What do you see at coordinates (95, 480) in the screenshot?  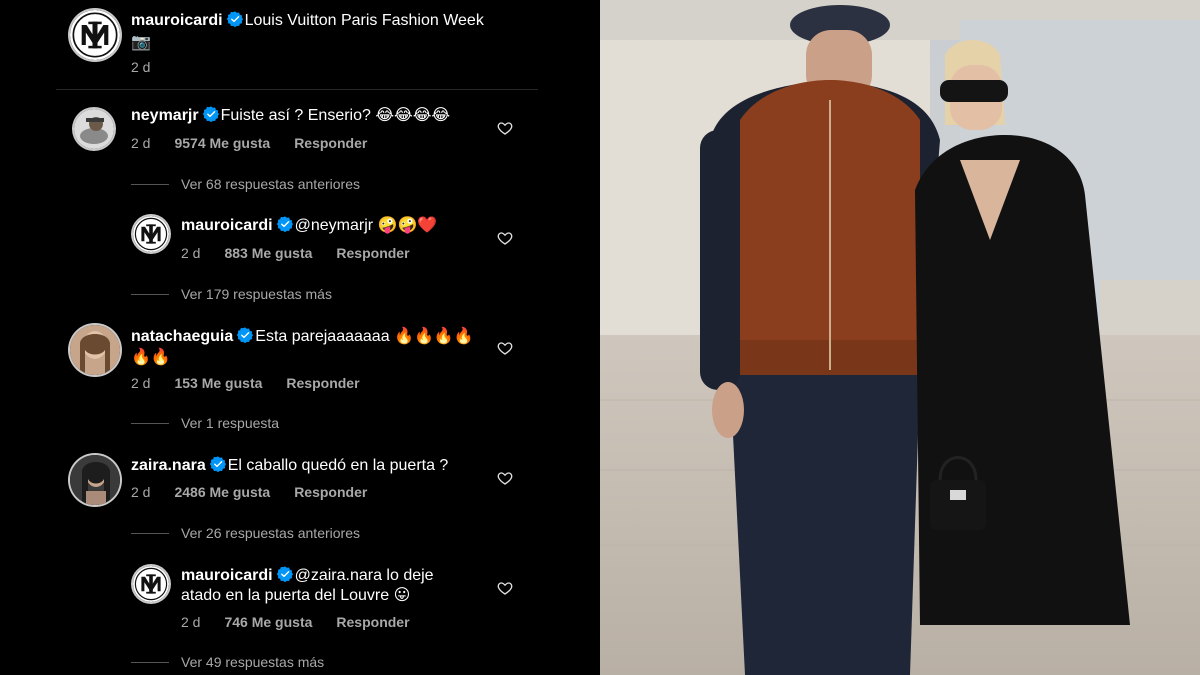 I see `avatar-zairanara` at bounding box center [95, 480].